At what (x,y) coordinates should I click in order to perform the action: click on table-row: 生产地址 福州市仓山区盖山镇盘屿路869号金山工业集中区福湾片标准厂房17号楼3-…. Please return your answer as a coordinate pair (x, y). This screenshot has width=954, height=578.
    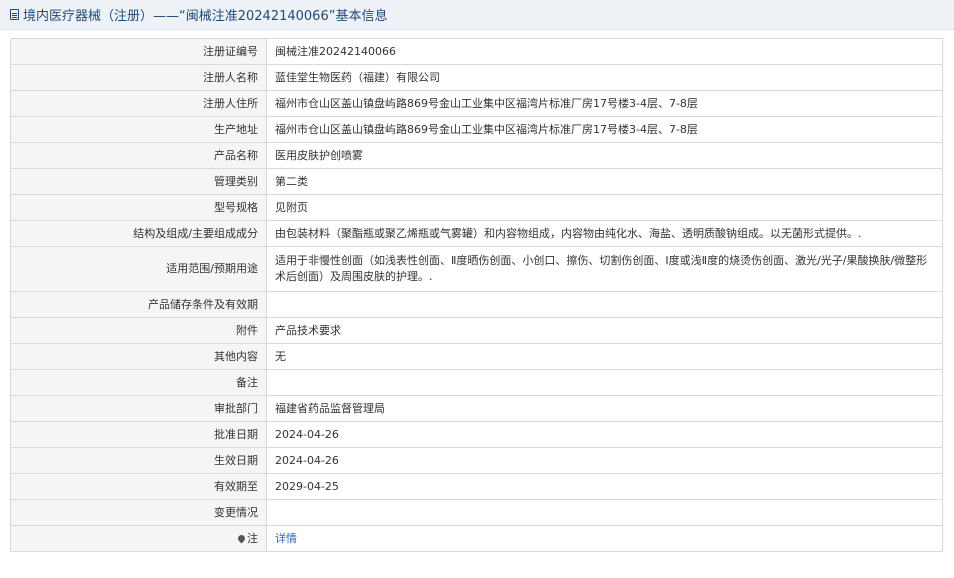
    Looking at the image, I should click on (476, 129).